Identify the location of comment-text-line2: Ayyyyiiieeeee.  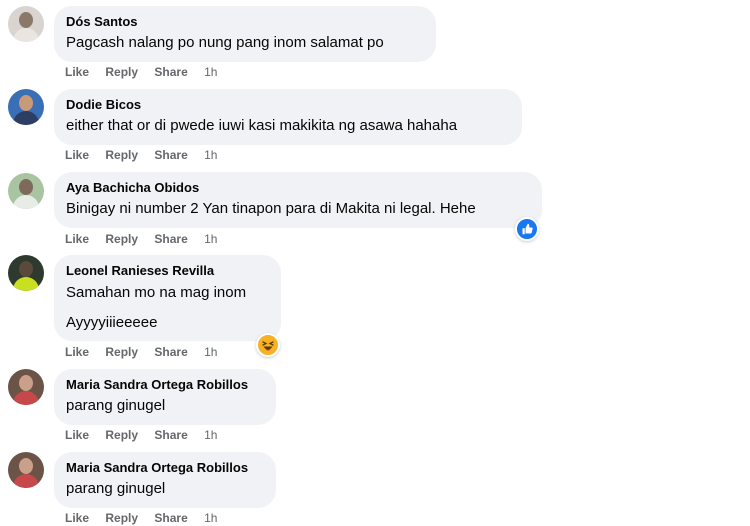
(112, 322).